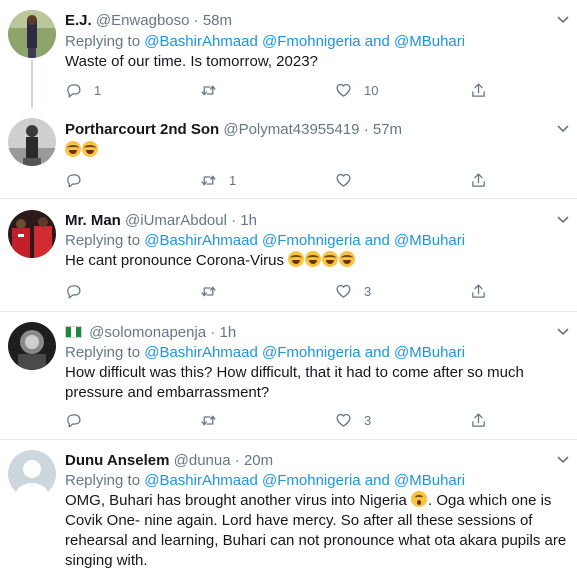  I want to click on display-name: Portharcourt 2nd Son, so click(142, 129).